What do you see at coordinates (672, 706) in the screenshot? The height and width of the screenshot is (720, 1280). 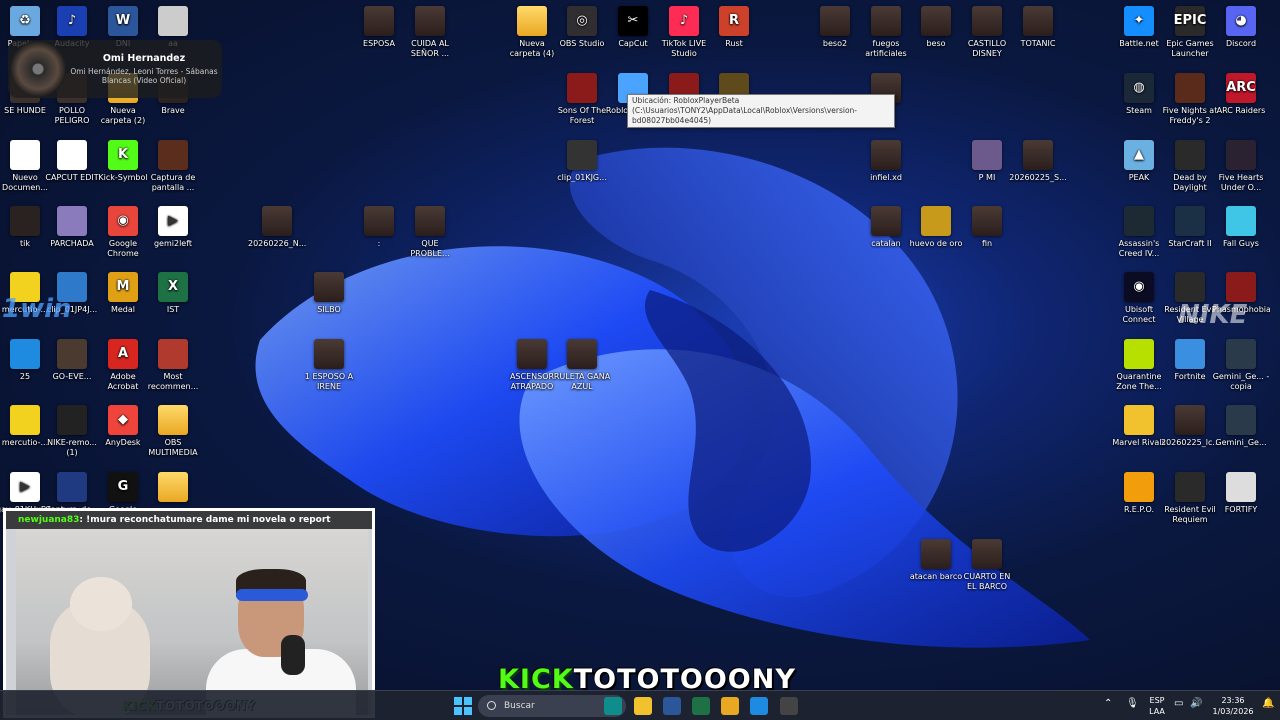 I see `word-icon` at bounding box center [672, 706].